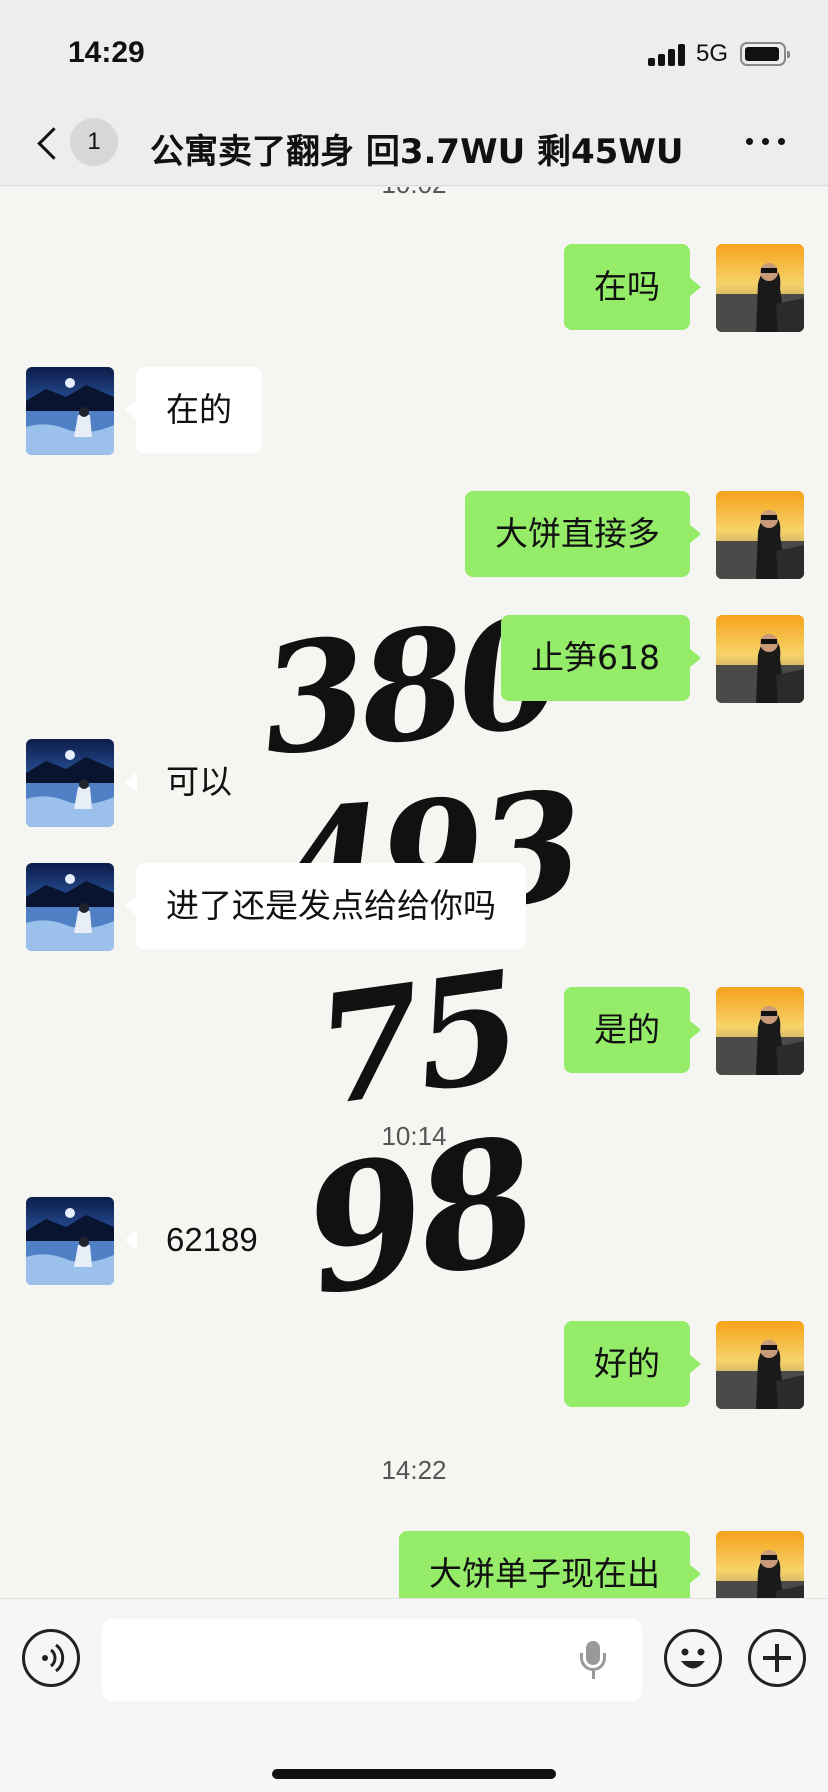 The height and width of the screenshot is (1792, 828). I want to click on battery-icon, so click(765, 54).